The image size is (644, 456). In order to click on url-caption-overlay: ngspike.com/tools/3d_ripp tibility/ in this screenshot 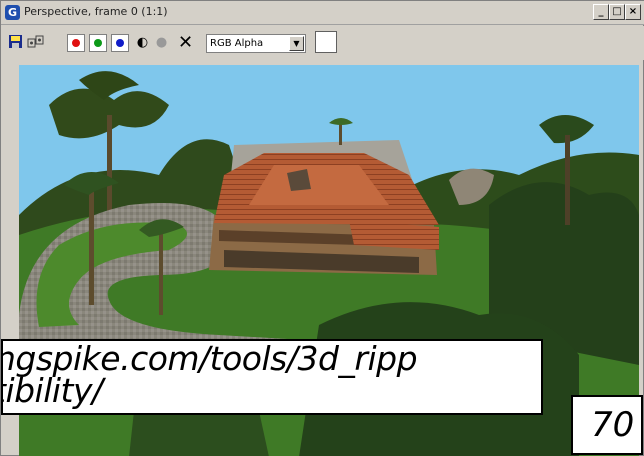, I will do `click(272, 377)`.